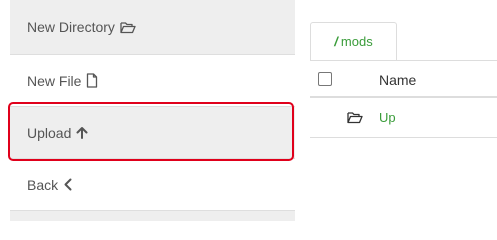  Describe the element at coordinates (152, 81) in the screenshot. I see `new-file-button: New File` at that location.